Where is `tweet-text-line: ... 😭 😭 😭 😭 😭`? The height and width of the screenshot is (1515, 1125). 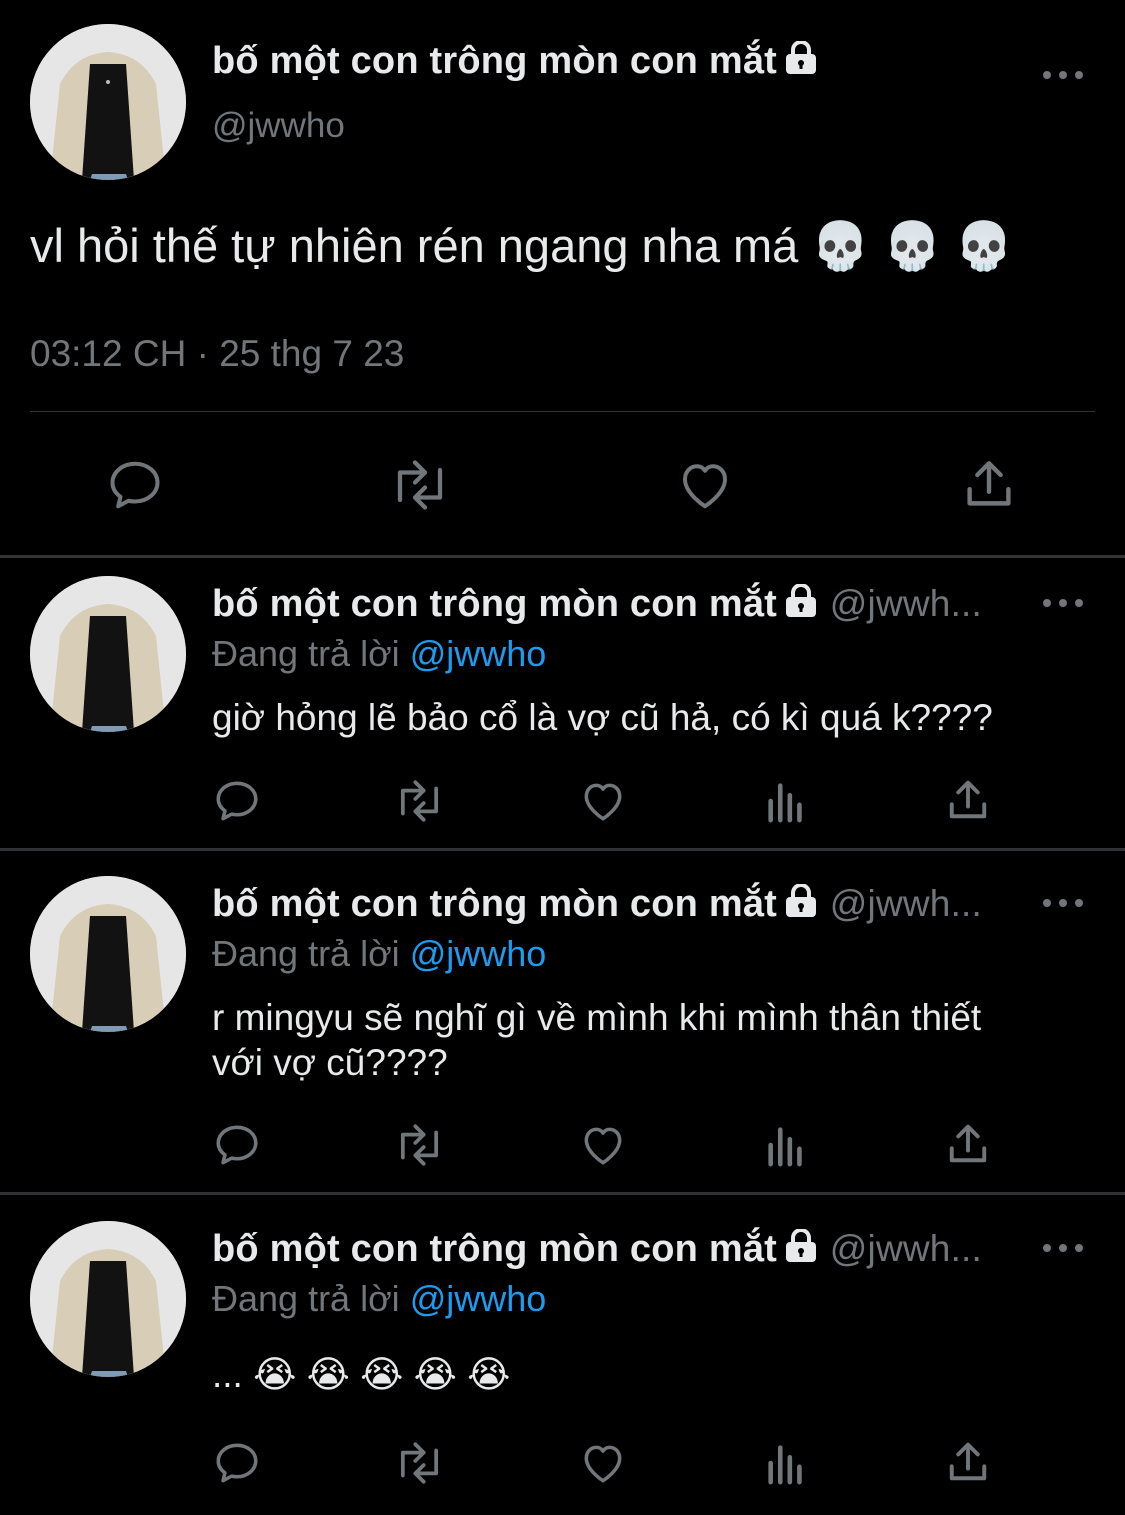 tweet-text-line: ... 😭 😭 😭 😭 😭 is located at coordinates (361, 1374).